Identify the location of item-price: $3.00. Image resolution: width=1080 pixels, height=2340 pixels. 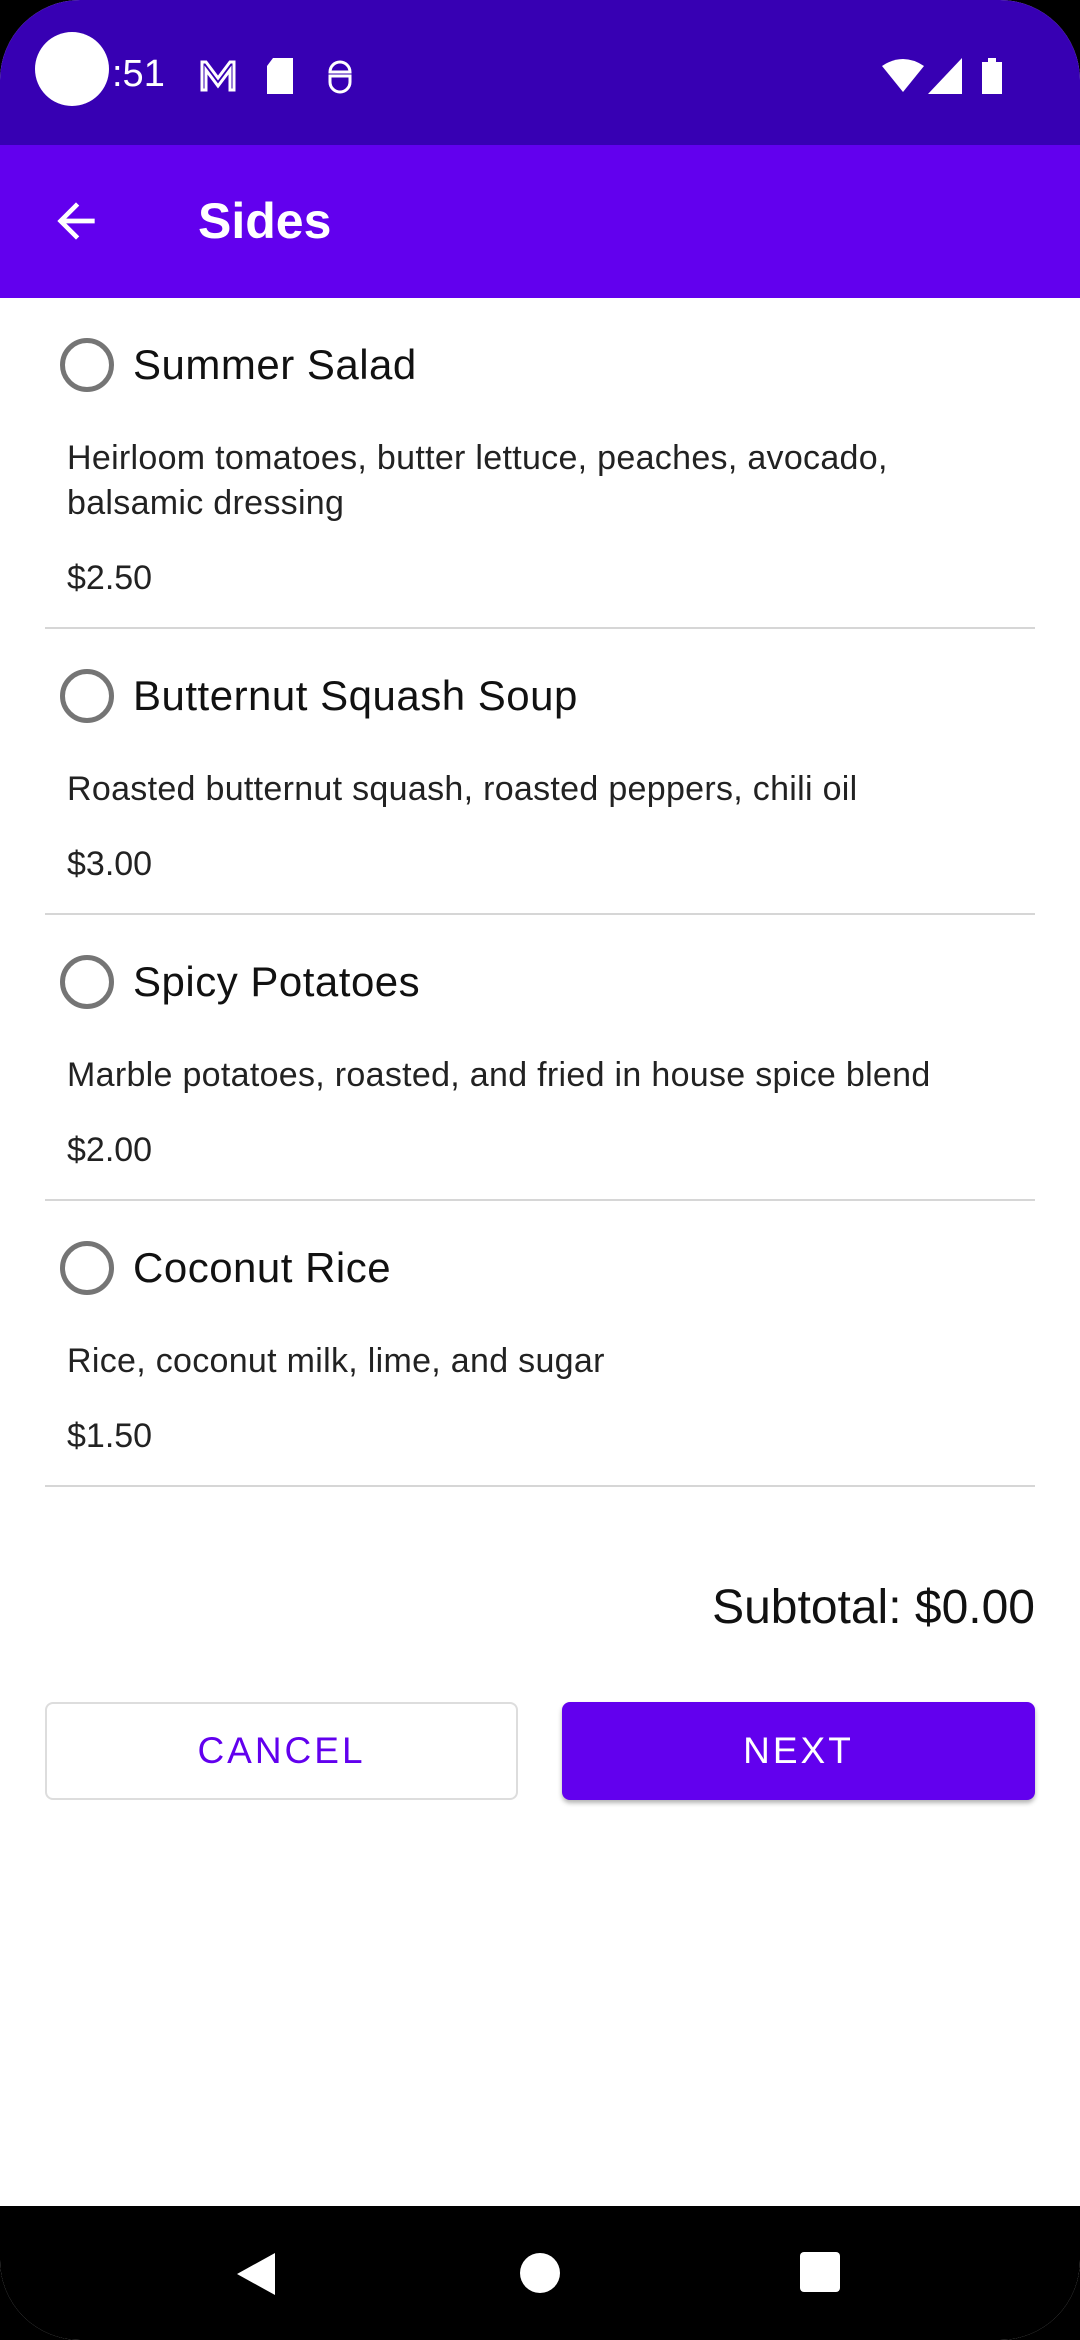
(110, 864).